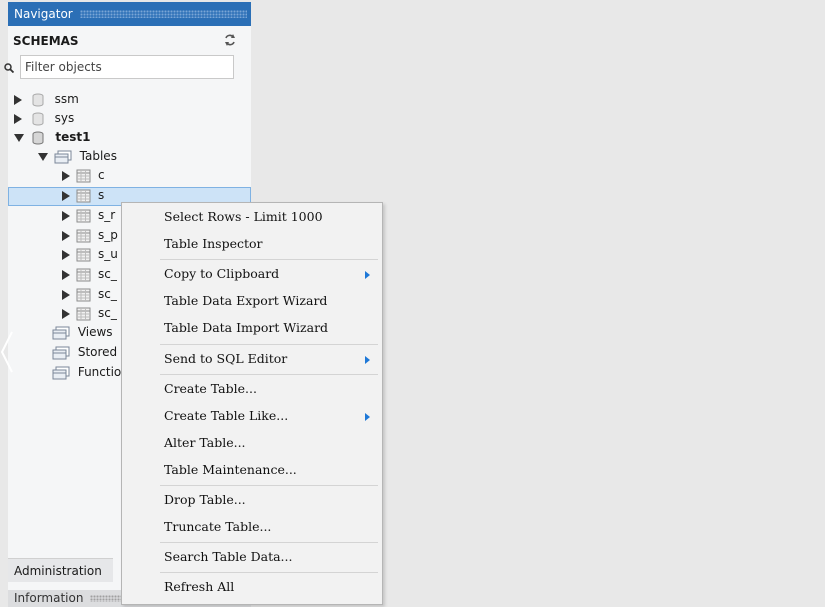 The height and width of the screenshot is (607, 825). I want to click on menu-item-label: Send to SQL Editor, so click(226, 358).